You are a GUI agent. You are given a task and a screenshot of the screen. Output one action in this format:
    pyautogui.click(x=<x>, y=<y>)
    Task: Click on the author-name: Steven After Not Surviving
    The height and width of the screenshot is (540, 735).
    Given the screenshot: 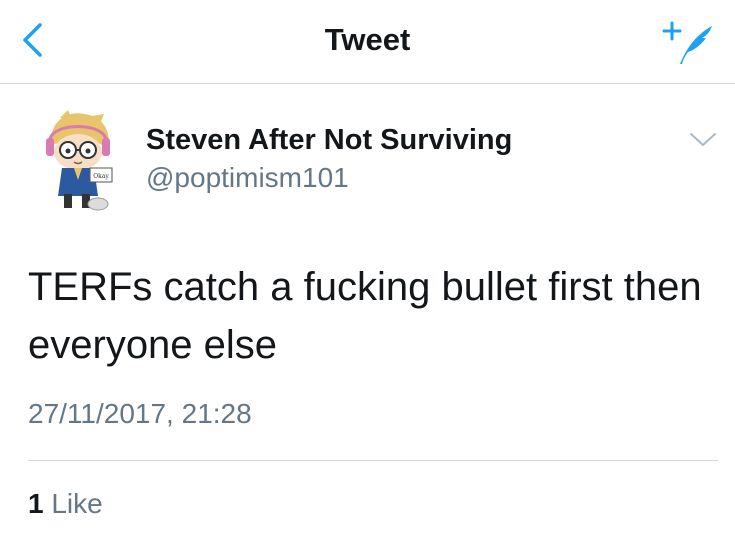 What is the action you would take?
    pyautogui.click(x=329, y=140)
    